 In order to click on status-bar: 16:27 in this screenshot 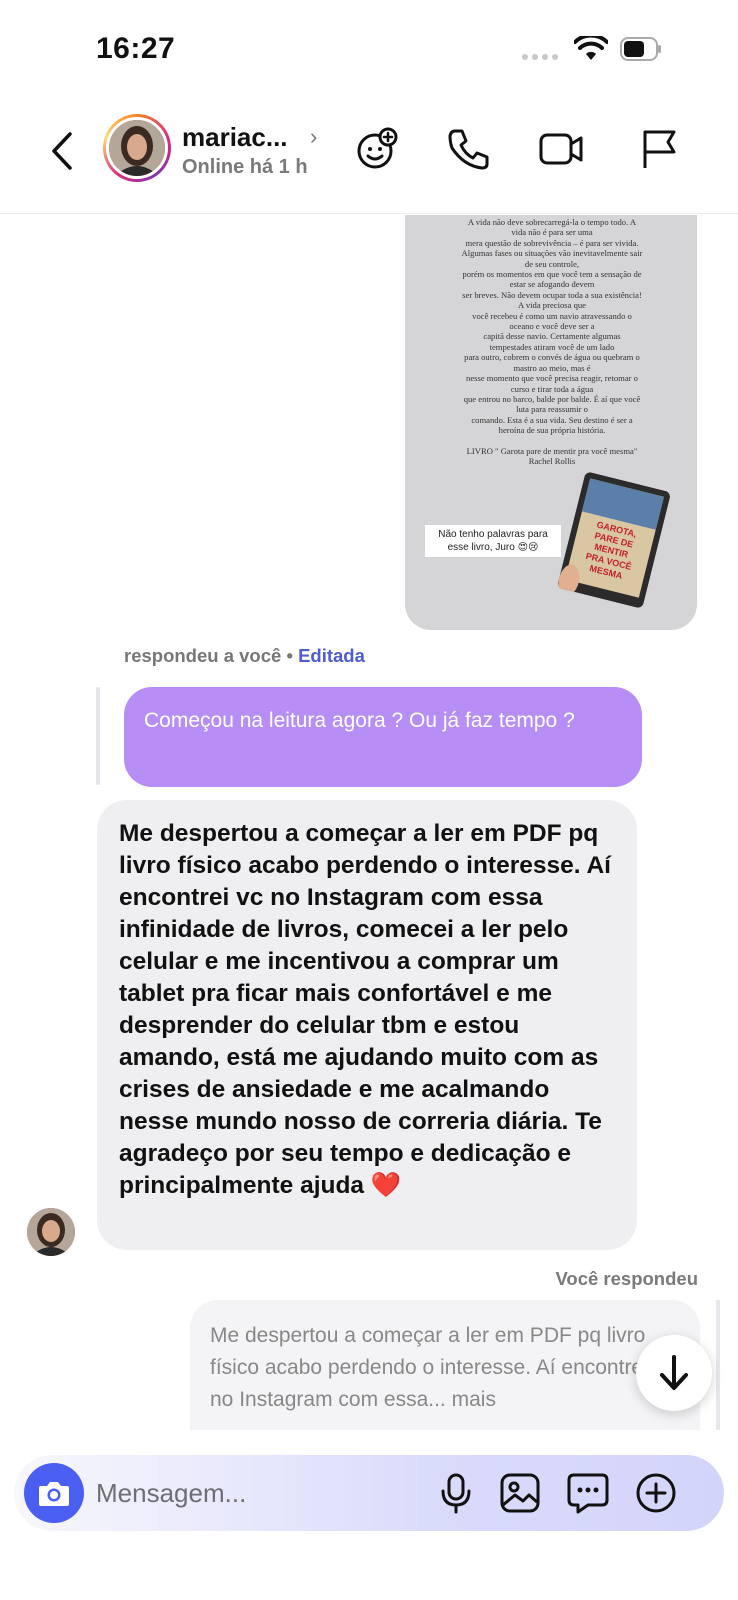, I will do `click(369, 50)`.